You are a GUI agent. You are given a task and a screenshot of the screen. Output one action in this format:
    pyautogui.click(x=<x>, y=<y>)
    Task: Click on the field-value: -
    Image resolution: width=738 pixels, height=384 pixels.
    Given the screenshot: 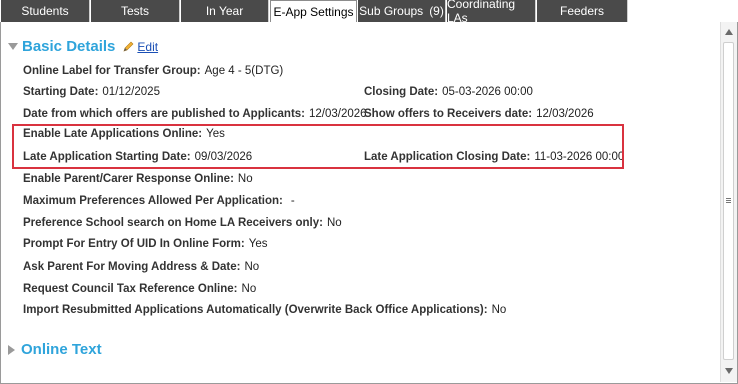 What is the action you would take?
    pyautogui.click(x=292, y=201)
    